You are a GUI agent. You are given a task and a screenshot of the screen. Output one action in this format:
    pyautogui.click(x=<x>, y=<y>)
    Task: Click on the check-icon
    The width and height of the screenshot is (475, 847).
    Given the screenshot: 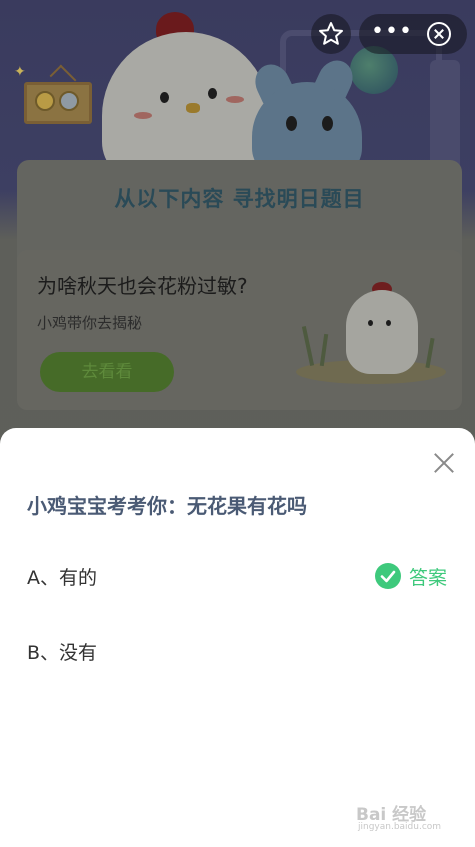 What is the action you would take?
    pyautogui.click(x=388, y=576)
    